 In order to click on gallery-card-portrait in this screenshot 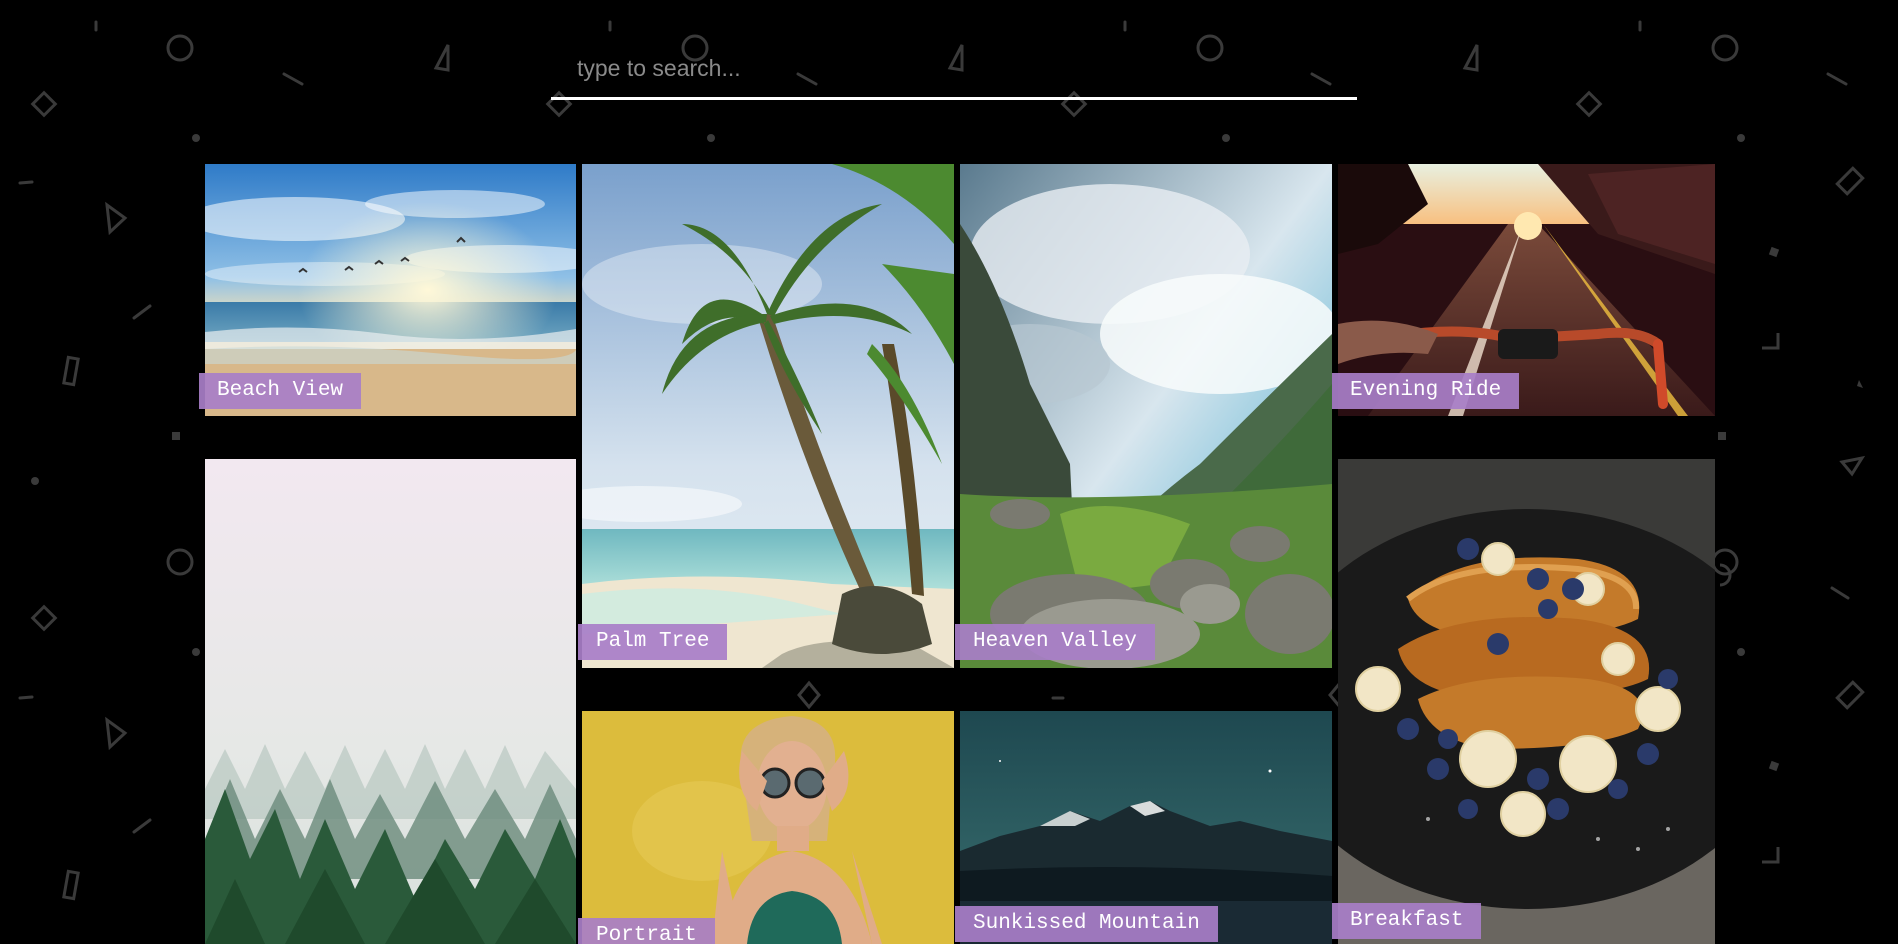, I will do `click(768, 827)`.